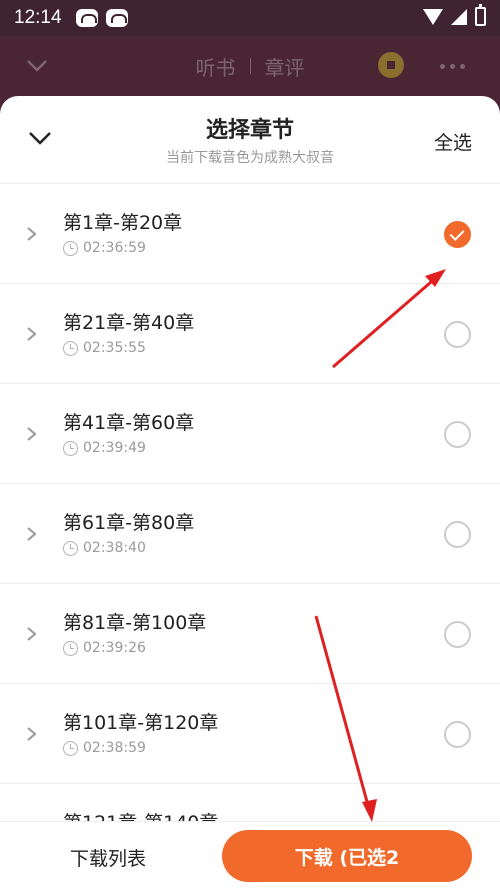  I want to click on chapter-duration: 02:38:59, so click(104, 748).